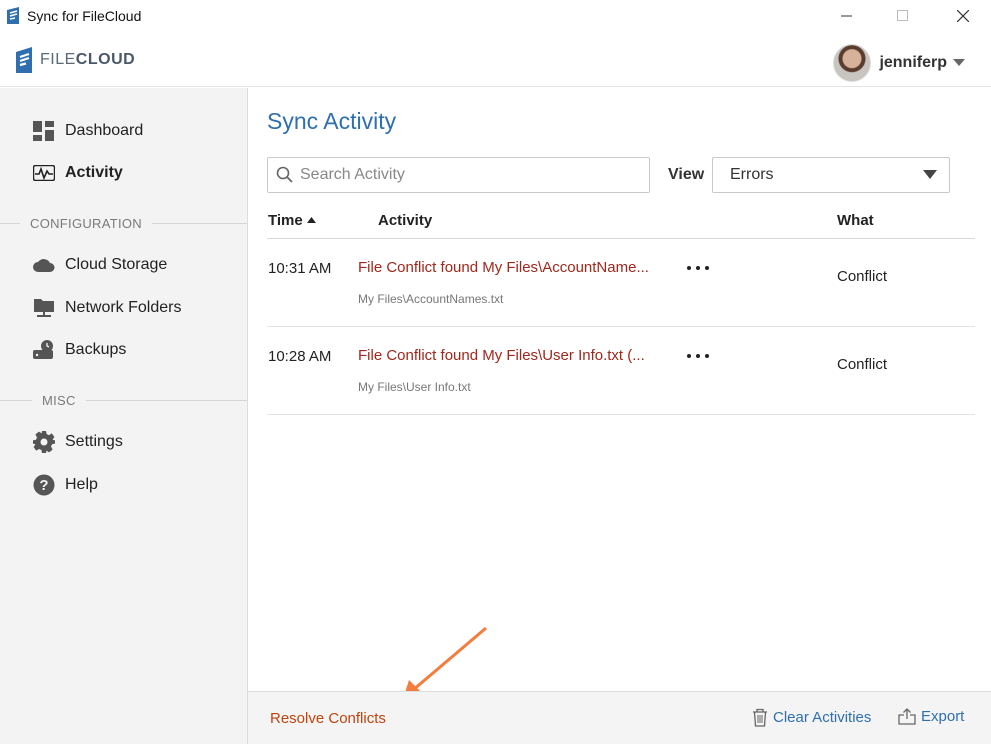 This screenshot has height=744, width=991. What do you see at coordinates (94, 441) in the screenshot?
I see `sidebar-item-label: Settings` at bounding box center [94, 441].